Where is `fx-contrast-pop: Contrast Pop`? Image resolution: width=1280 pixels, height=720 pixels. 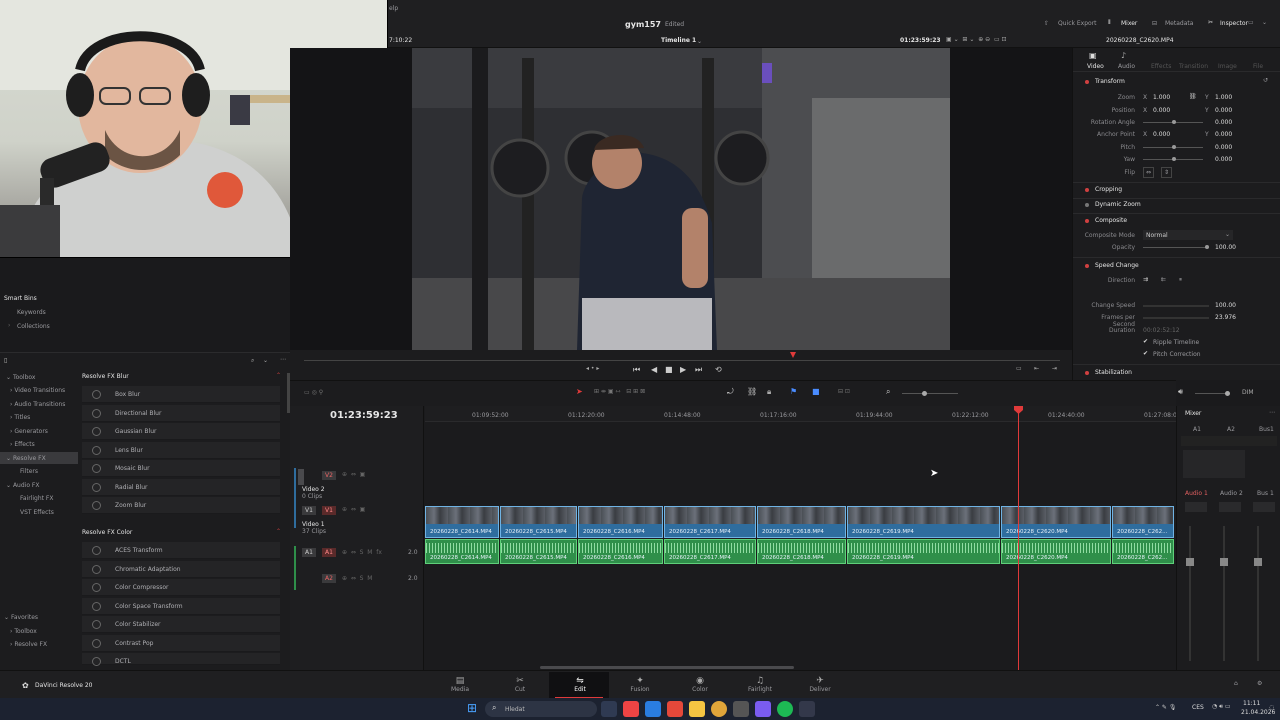
fx-contrast-pop: Contrast Pop is located at coordinates (181, 643).